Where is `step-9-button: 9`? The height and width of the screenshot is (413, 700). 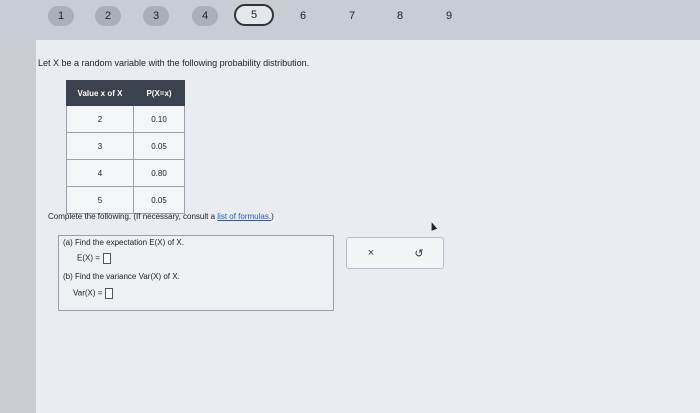
step-9-button: 9 is located at coordinates (449, 16).